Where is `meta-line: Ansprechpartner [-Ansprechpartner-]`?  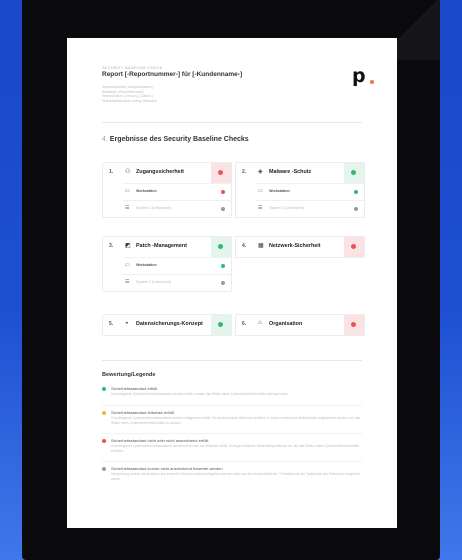 meta-line: Ansprechpartner [-Ansprechpartner-] is located at coordinates (128, 87).